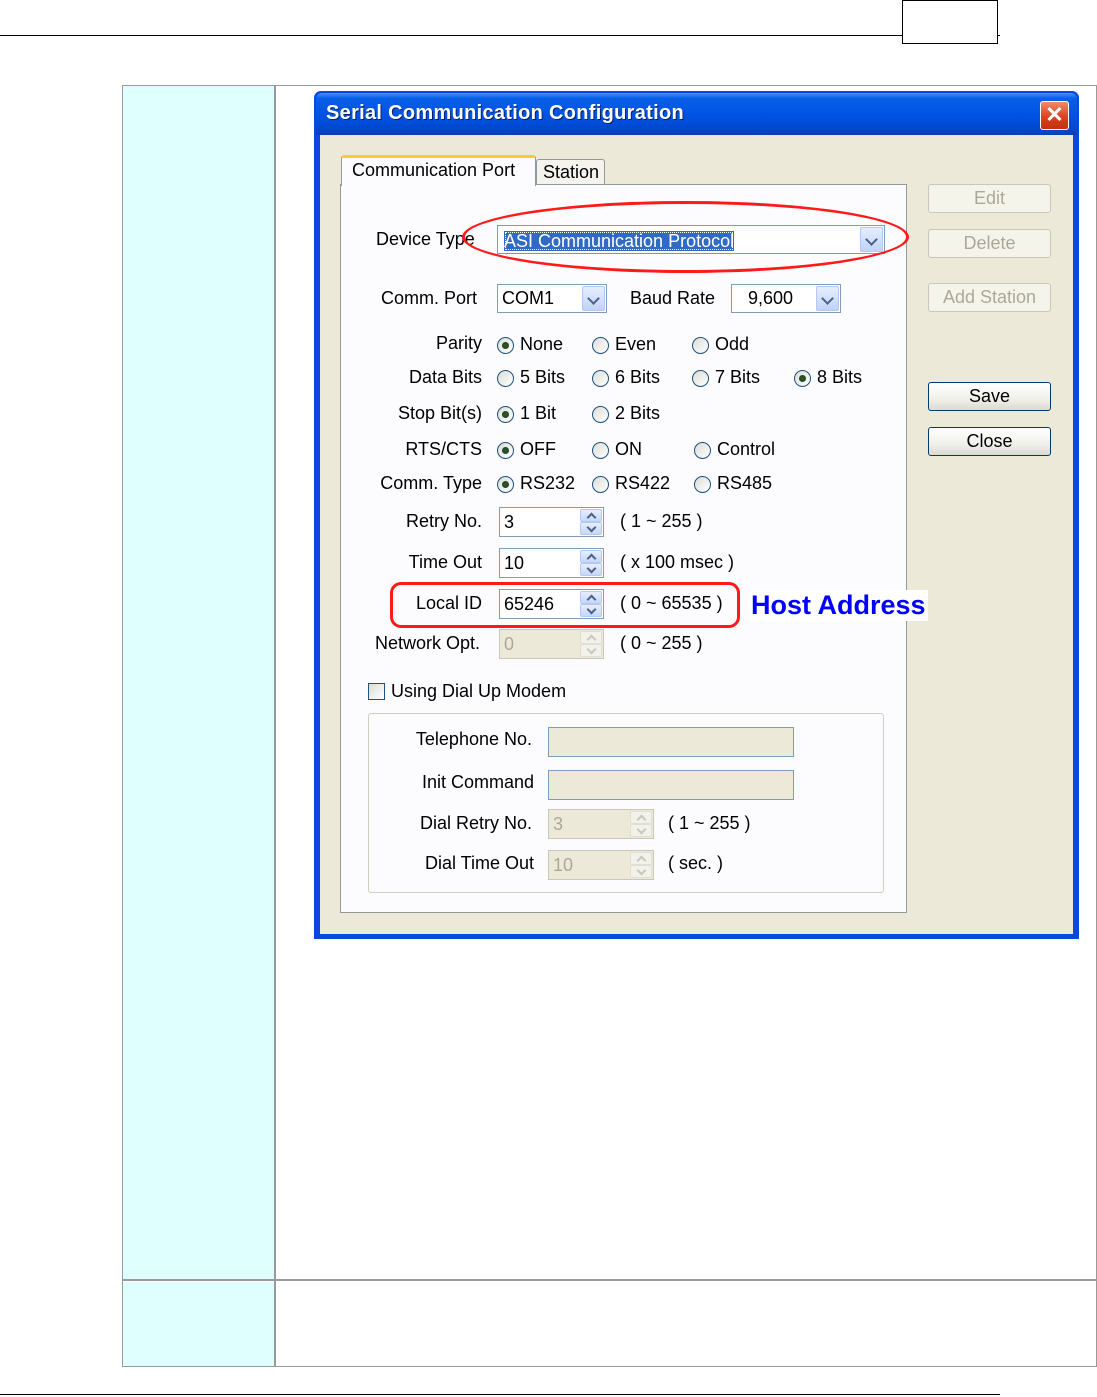  I want to click on dial-retry-range: ( 1 ~ 255 ), so click(709, 823).